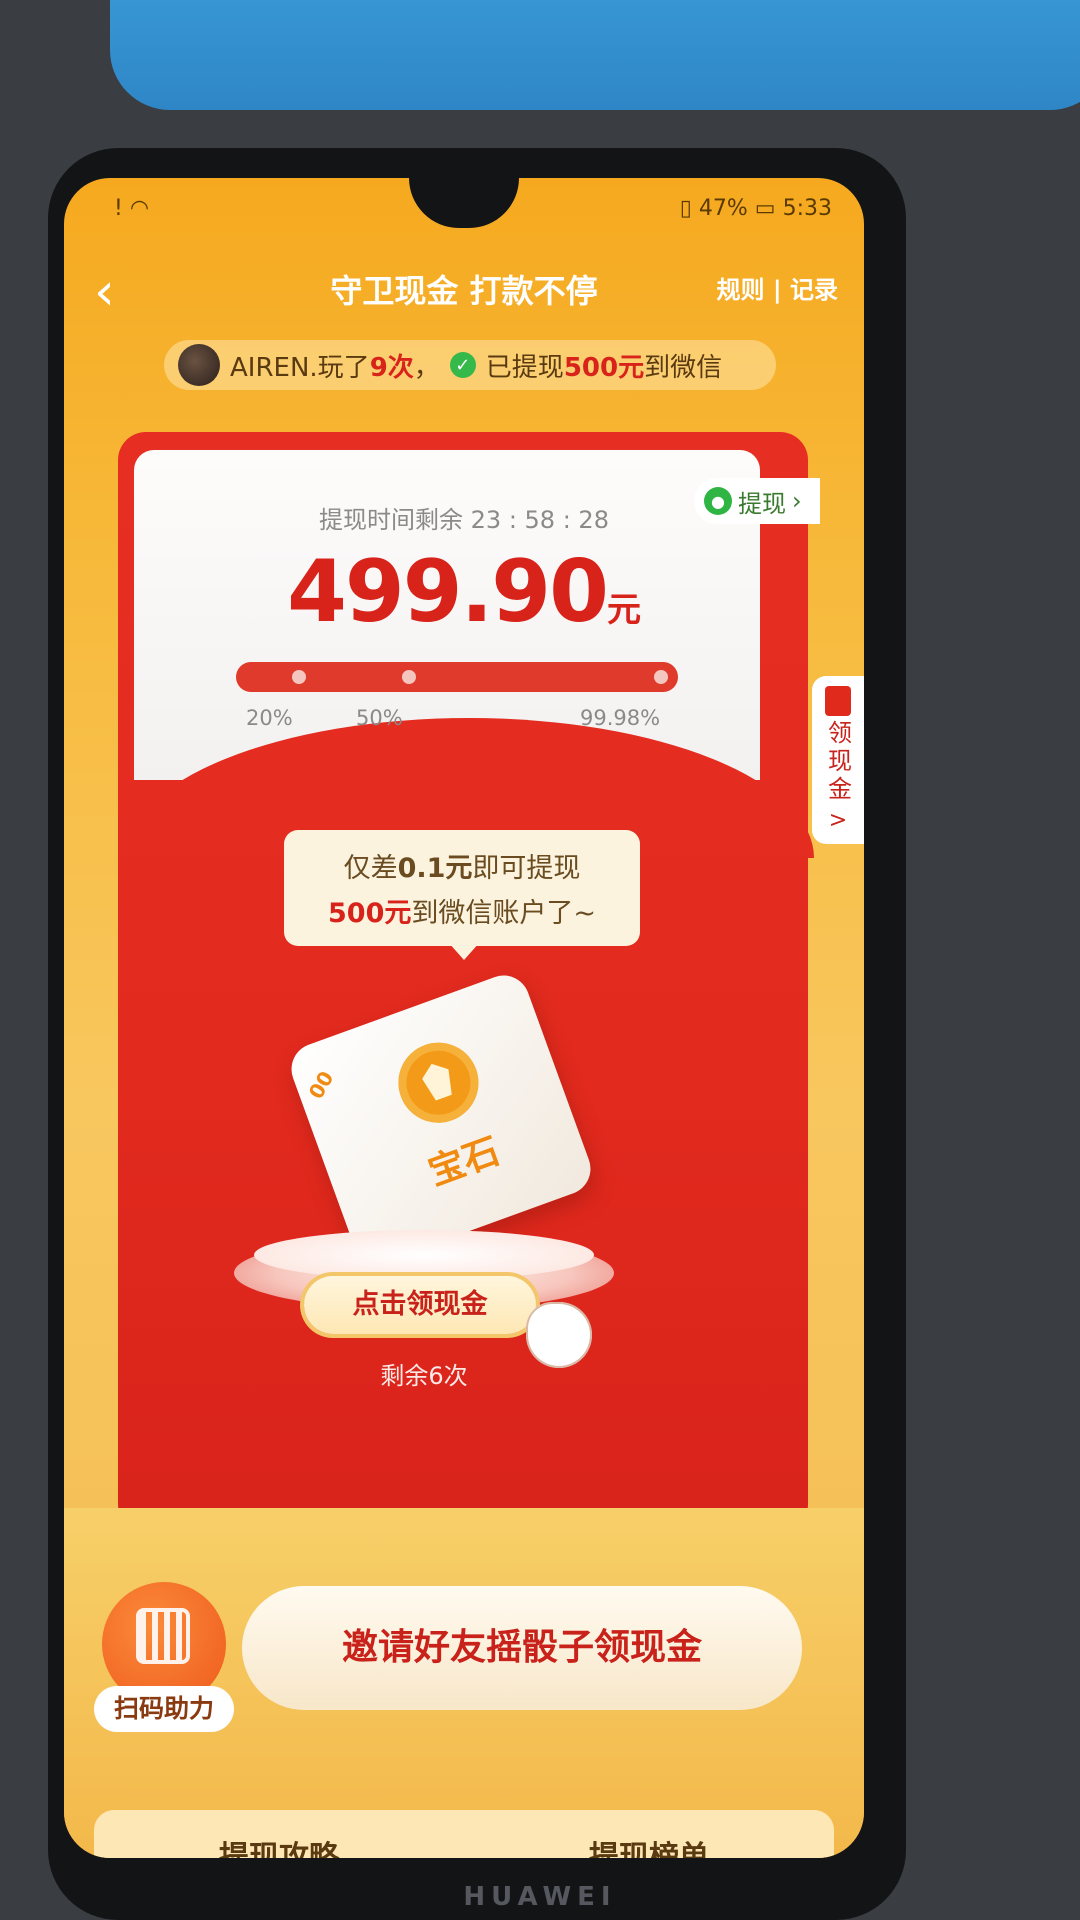  What do you see at coordinates (522, 1648) in the screenshot?
I see `invite-friends-button: 邀请好友摇骰子领现金` at bounding box center [522, 1648].